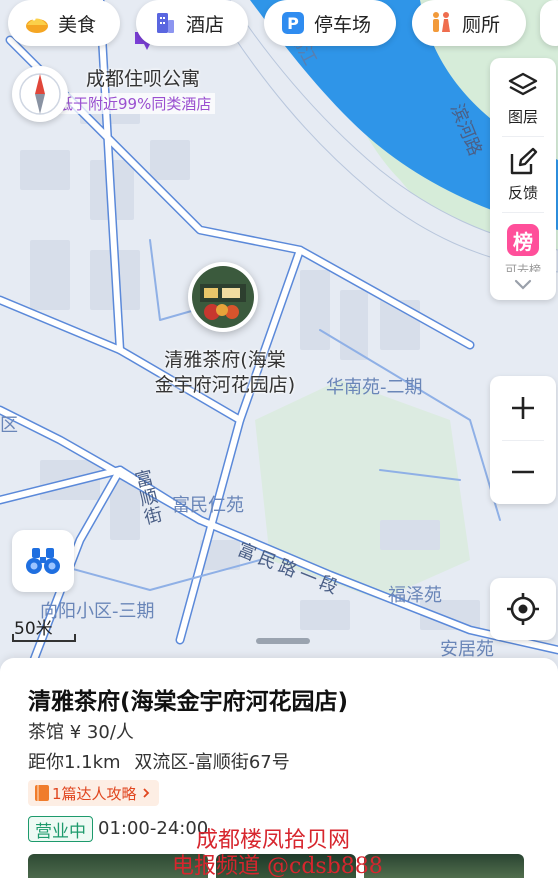 This screenshot has width=558, height=878. I want to click on selected-poi-label: 清雅茶府(海棠 金宇府河花园店), so click(225, 372).